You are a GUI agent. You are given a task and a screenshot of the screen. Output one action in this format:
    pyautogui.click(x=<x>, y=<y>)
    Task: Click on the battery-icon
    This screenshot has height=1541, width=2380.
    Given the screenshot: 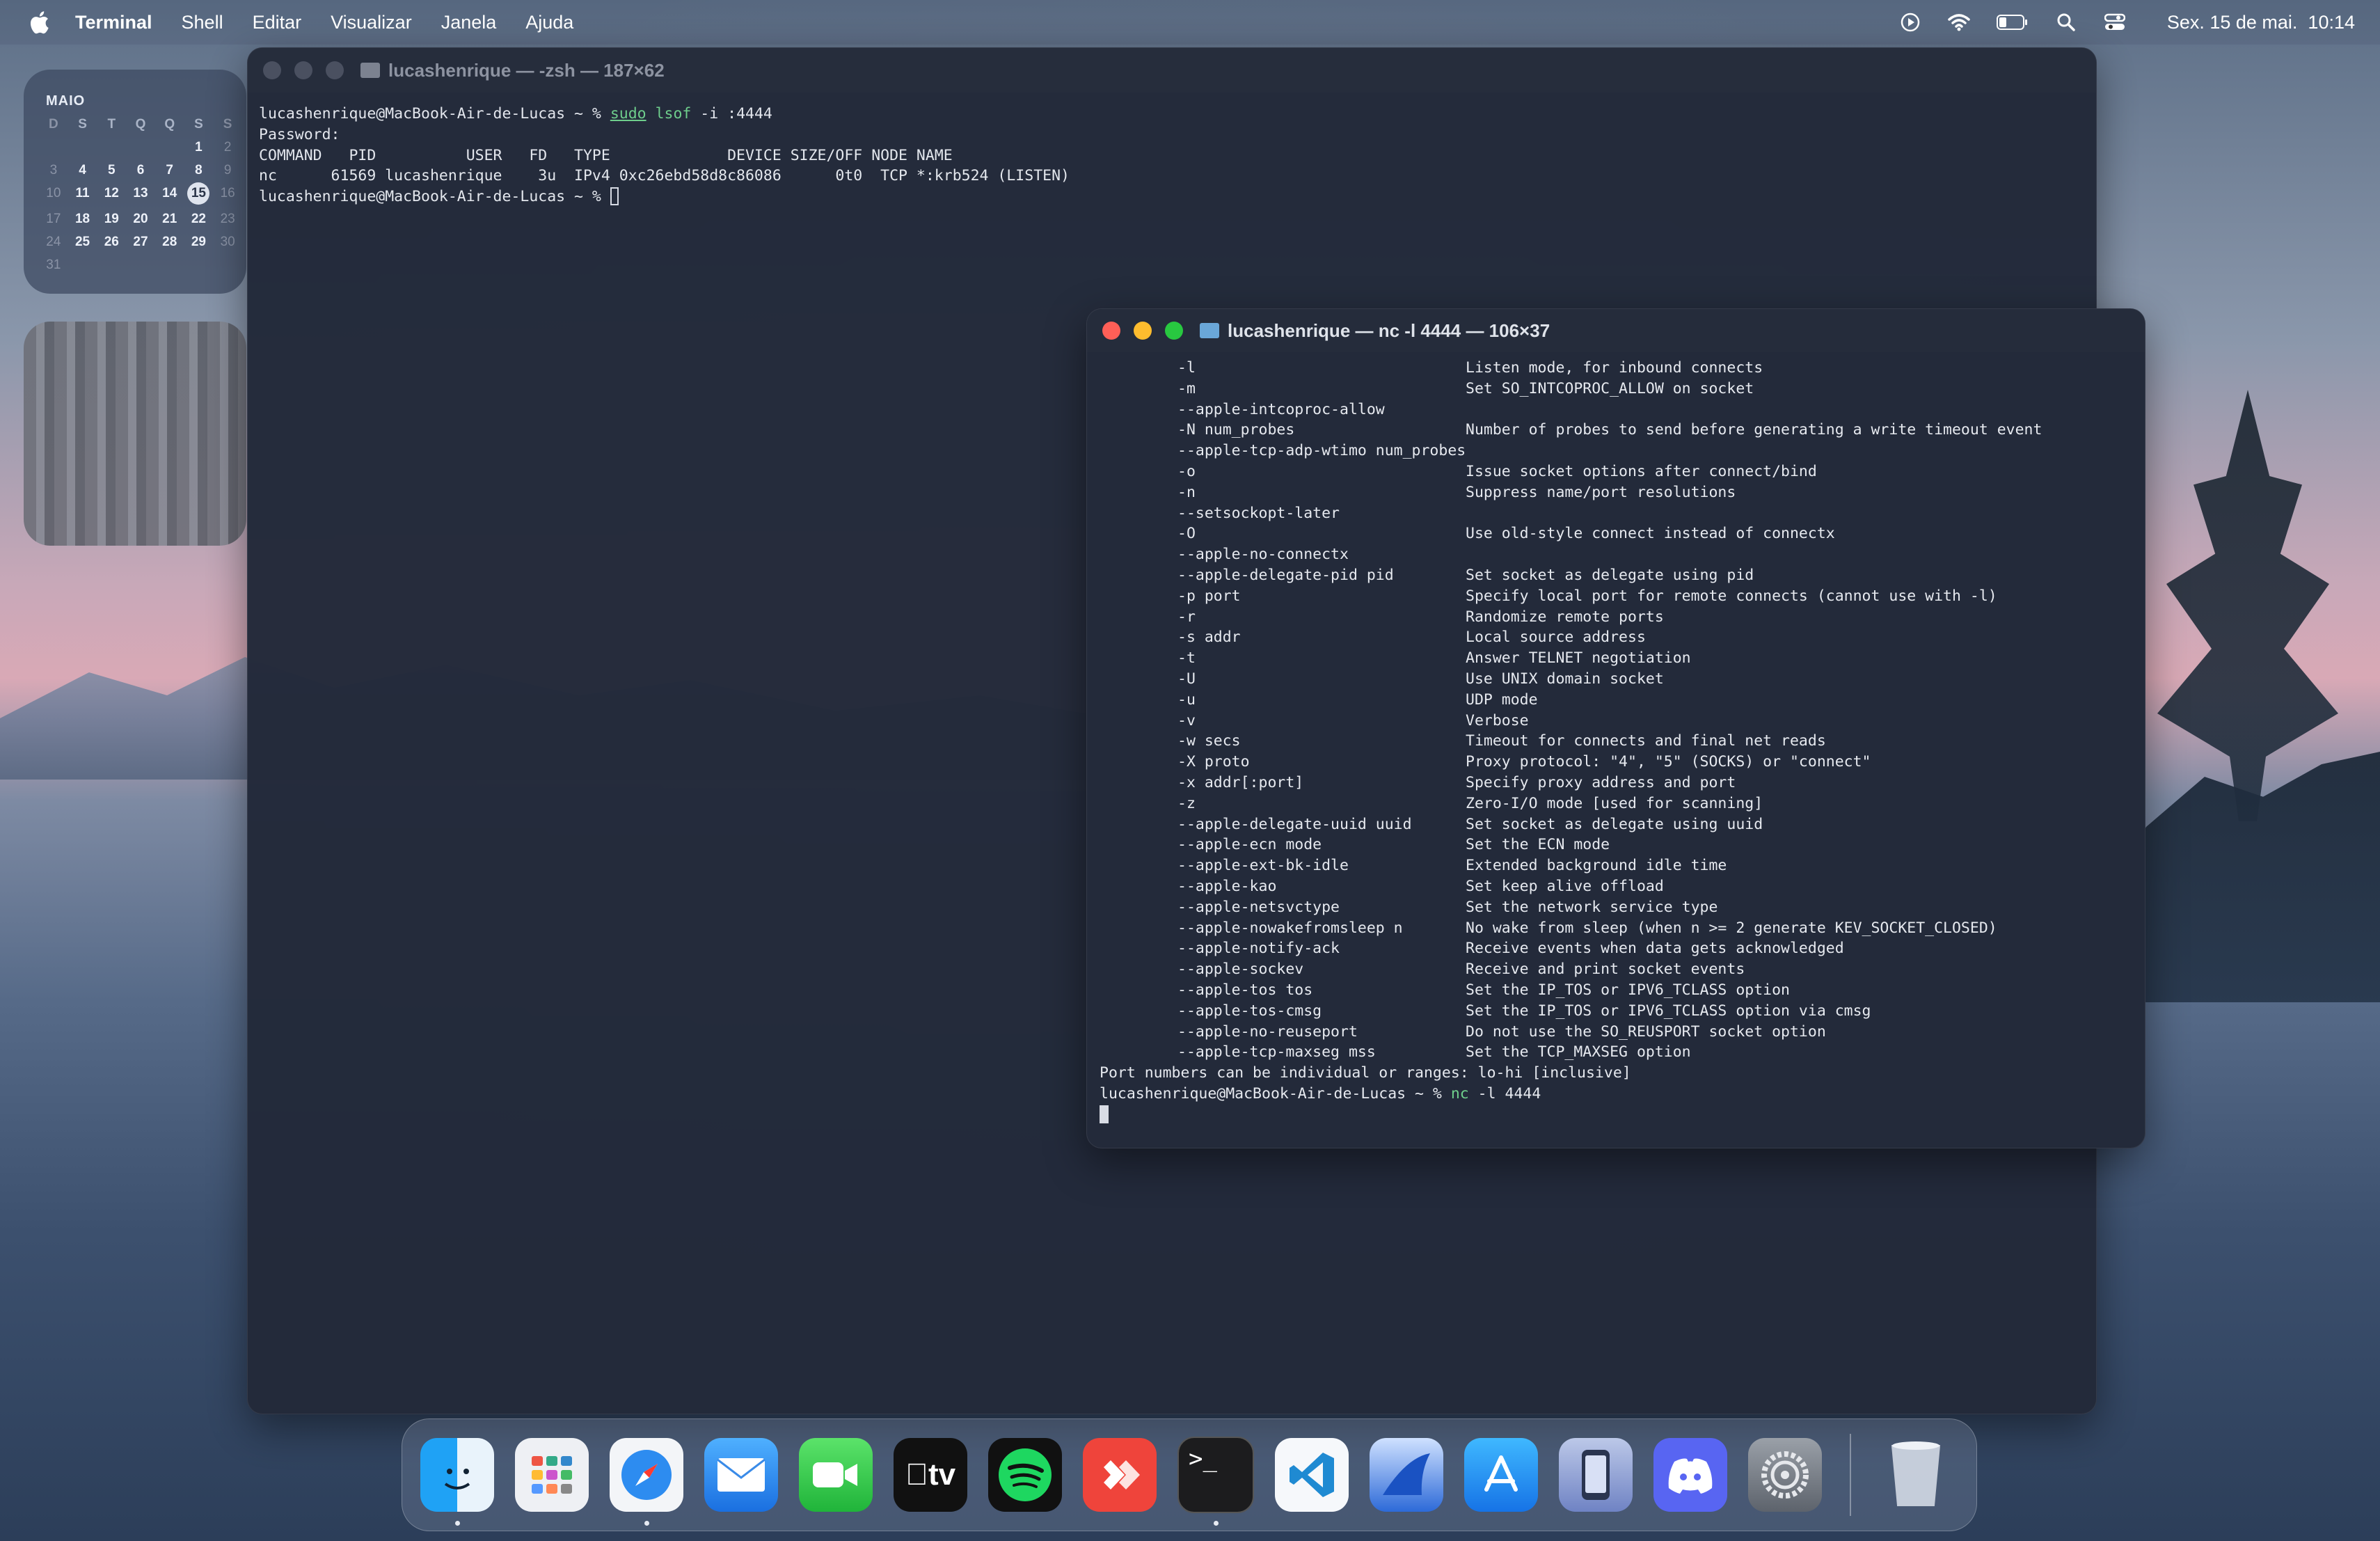 What is the action you would take?
    pyautogui.click(x=2012, y=22)
    